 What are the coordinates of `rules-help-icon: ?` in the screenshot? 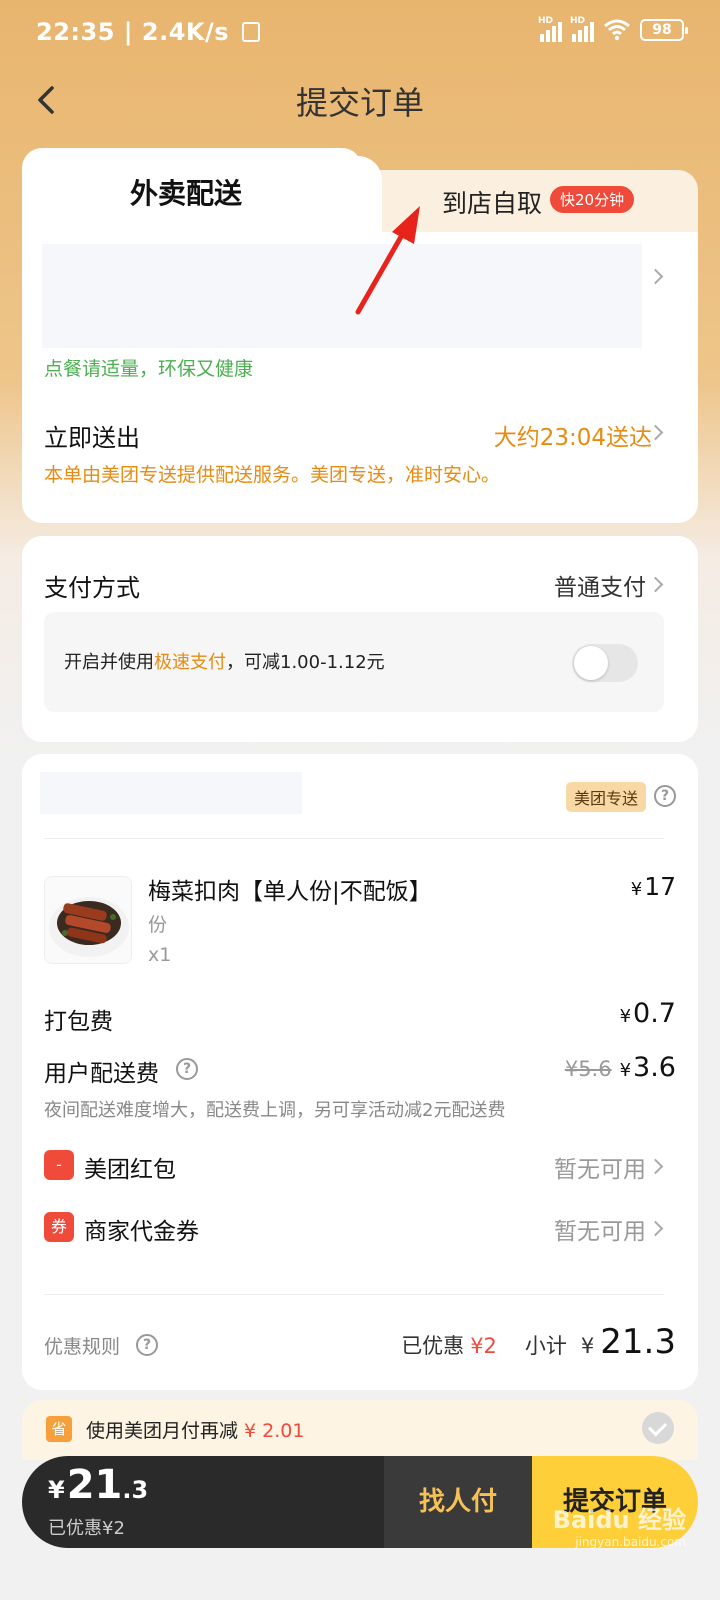 It's located at (147, 1345).